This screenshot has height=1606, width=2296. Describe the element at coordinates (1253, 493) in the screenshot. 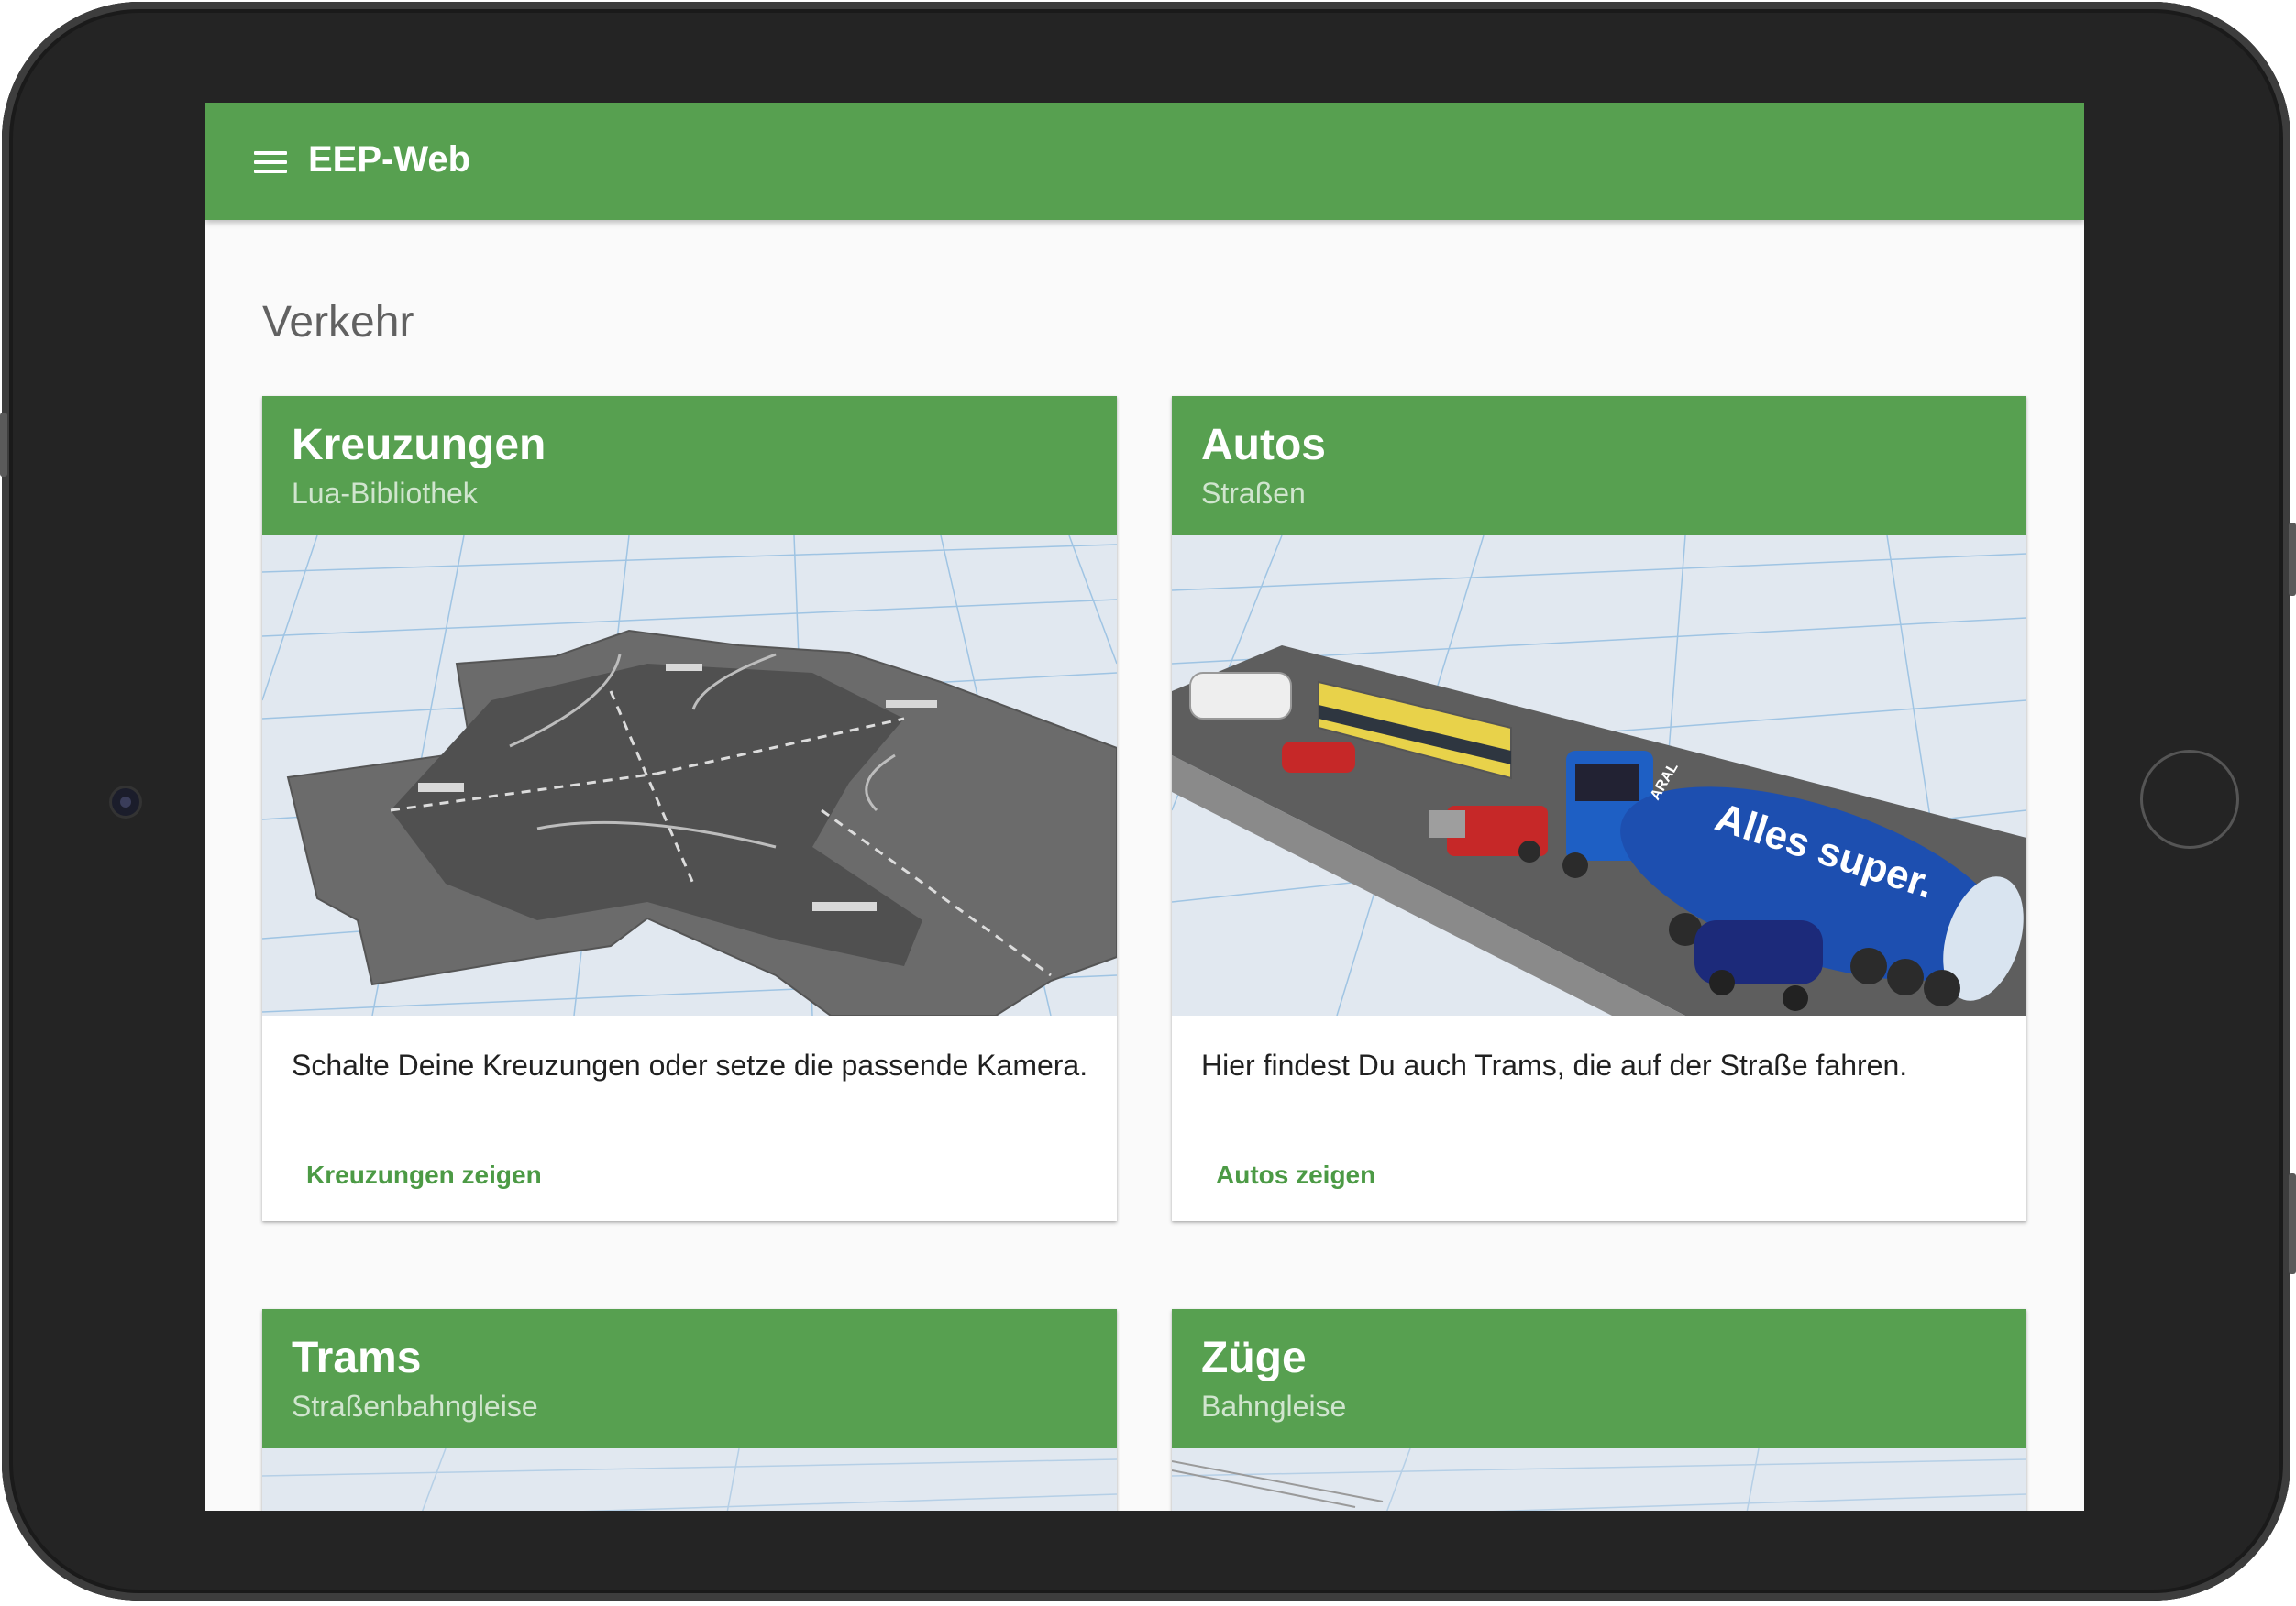

I see `card-subtitle: Straßen` at that location.